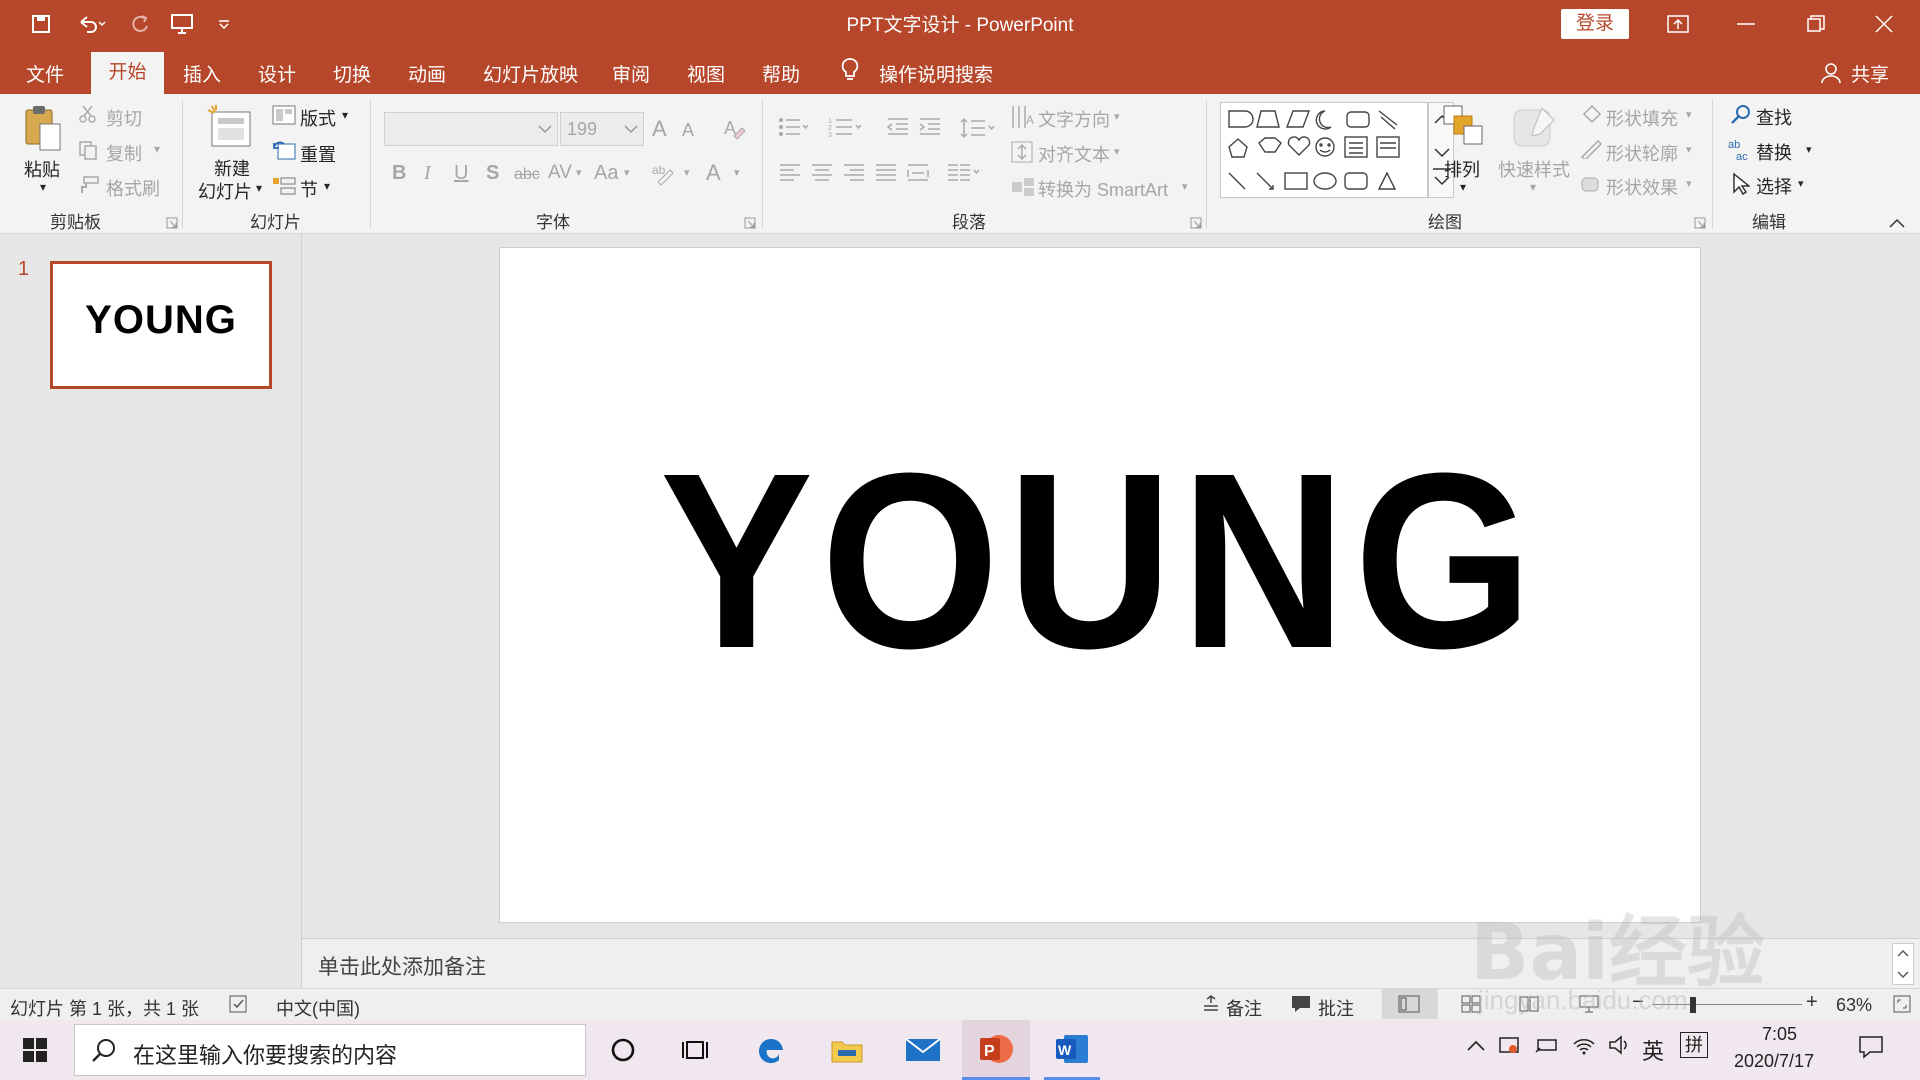 The image size is (1920, 1080). What do you see at coordinates (1547, 1047) in the screenshot?
I see `battery-icon` at bounding box center [1547, 1047].